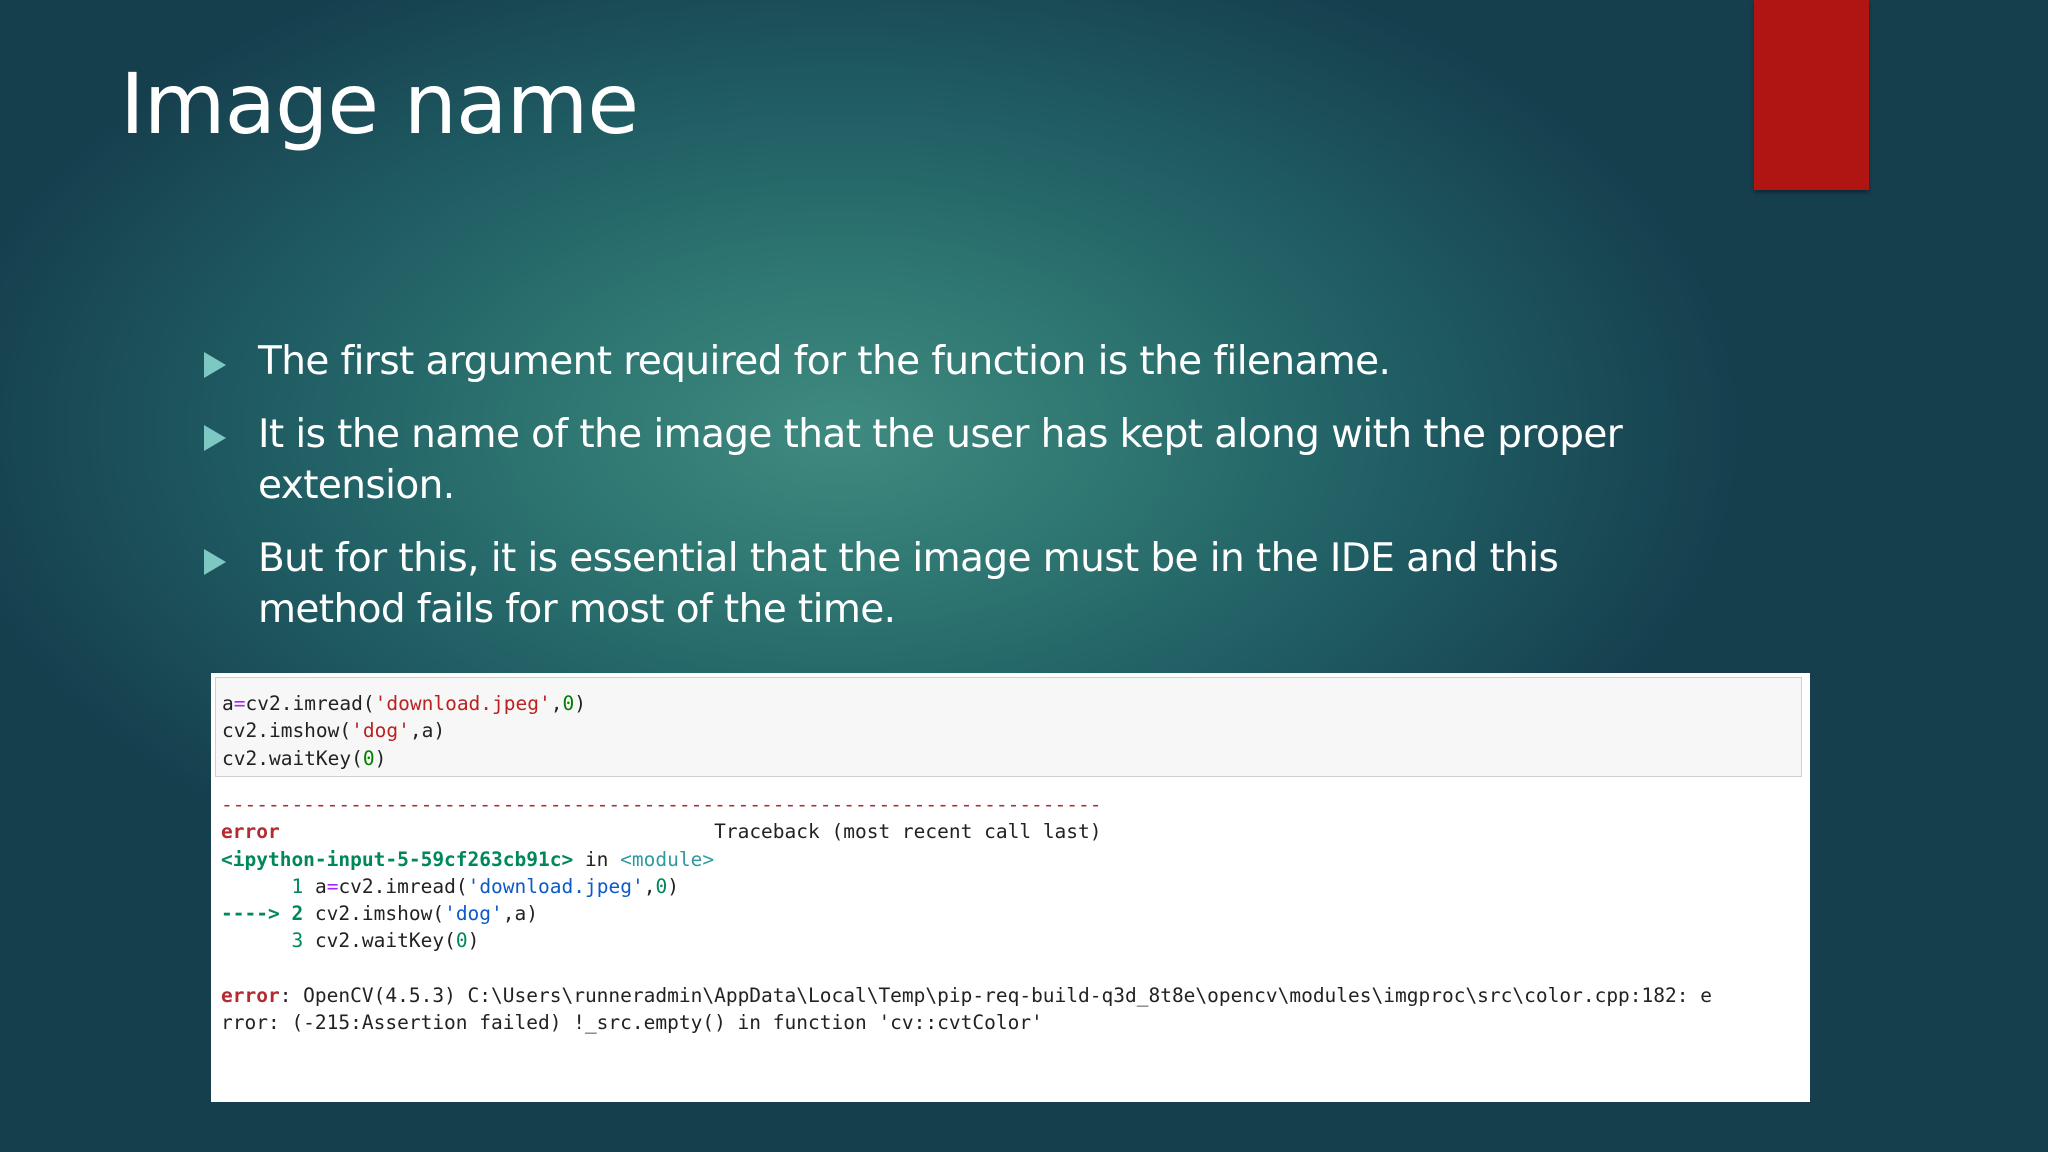  Describe the element at coordinates (485, 886) in the screenshot. I see `traceback-line: 1 a=cv2.imread('download.jpeg',0)` at that location.